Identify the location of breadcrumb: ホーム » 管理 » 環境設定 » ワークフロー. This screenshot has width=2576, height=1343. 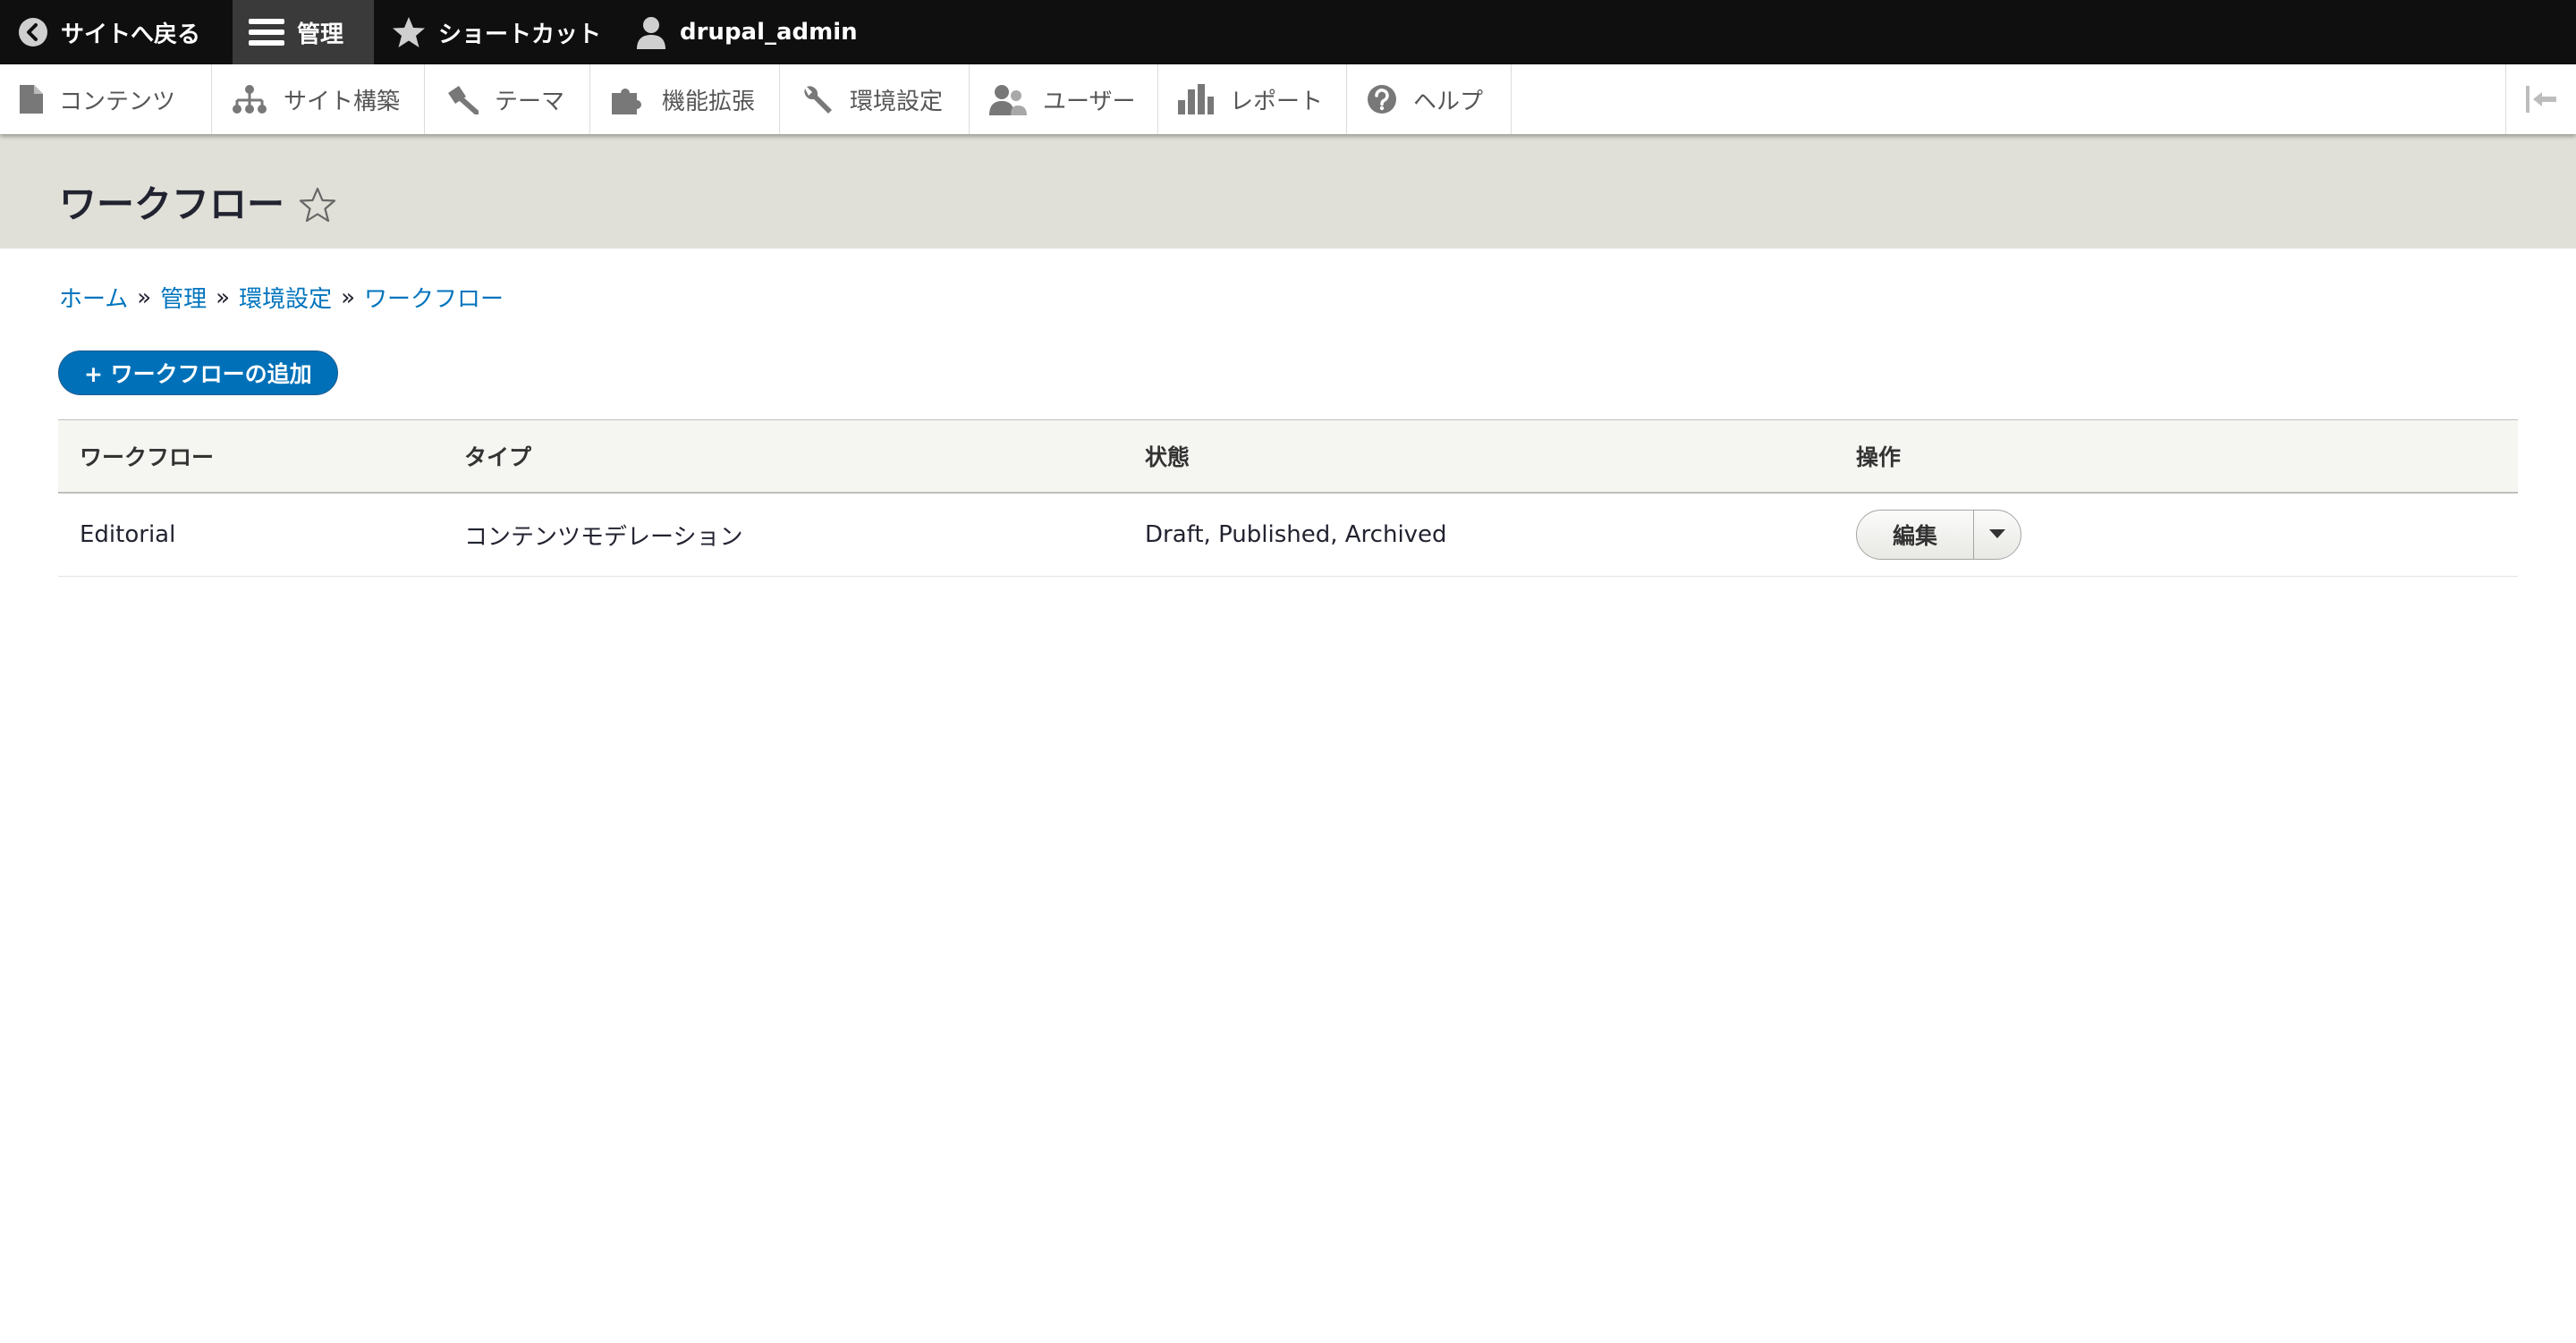
(281, 297).